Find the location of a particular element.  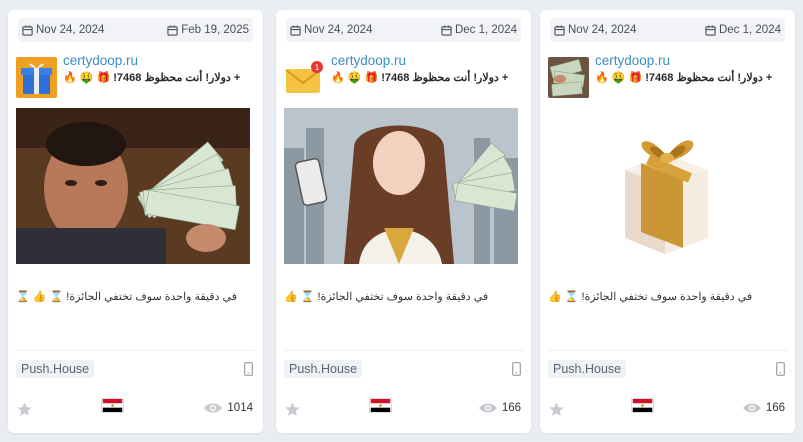

man-holding-cash-photo is located at coordinates (133, 186).